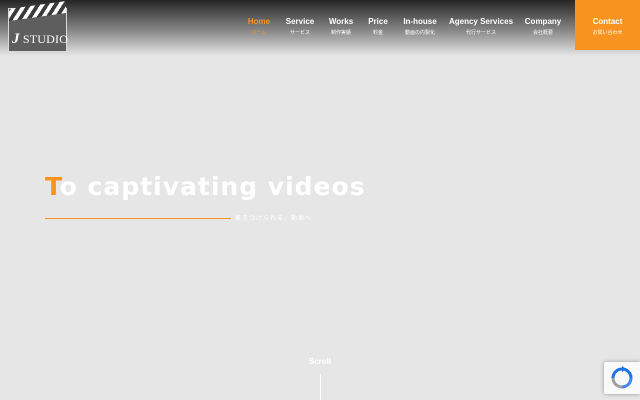 The height and width of the screenshot is (400, 640). I want to click on nav-item-service: Service サービス, so click(300, 27).